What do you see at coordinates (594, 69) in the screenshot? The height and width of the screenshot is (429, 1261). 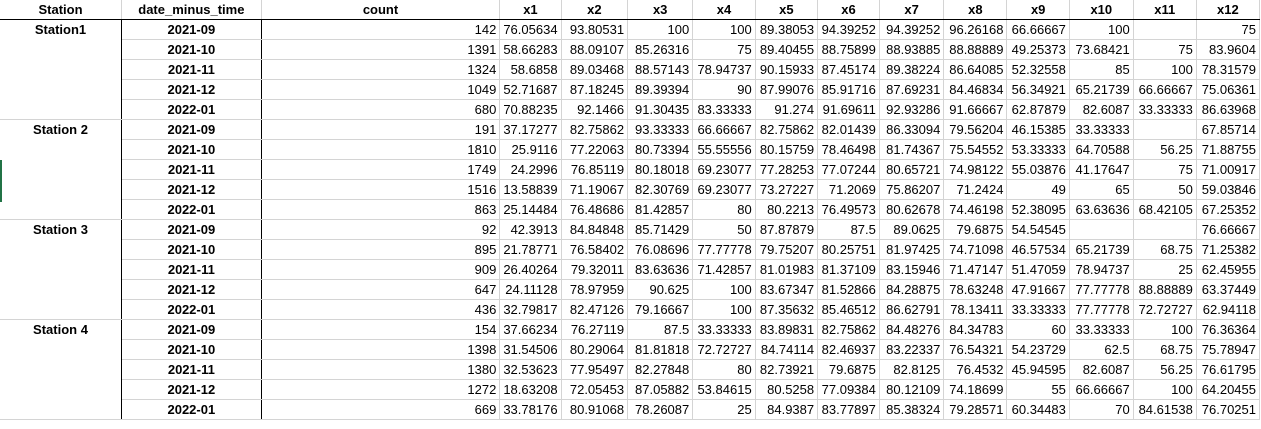 I see `value-cell: 89.03468` at bounding box center [594, 69].